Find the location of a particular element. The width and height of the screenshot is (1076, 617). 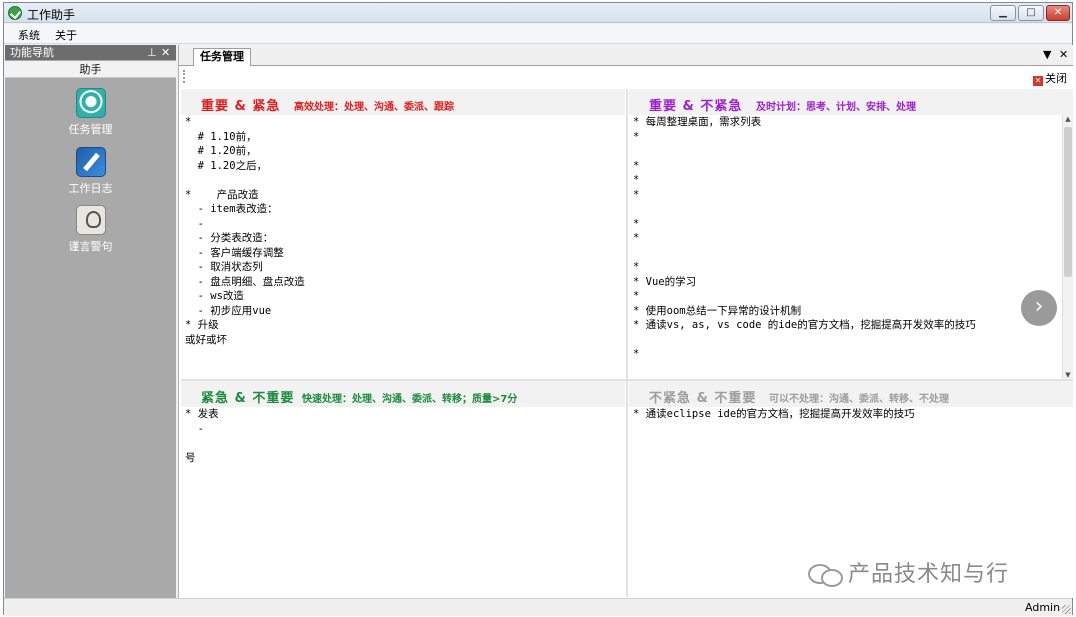

text-line: * 通读eclipse ide的官方文档，挖掘提高开发效率的技巧 is located at coordinates (774, 414).